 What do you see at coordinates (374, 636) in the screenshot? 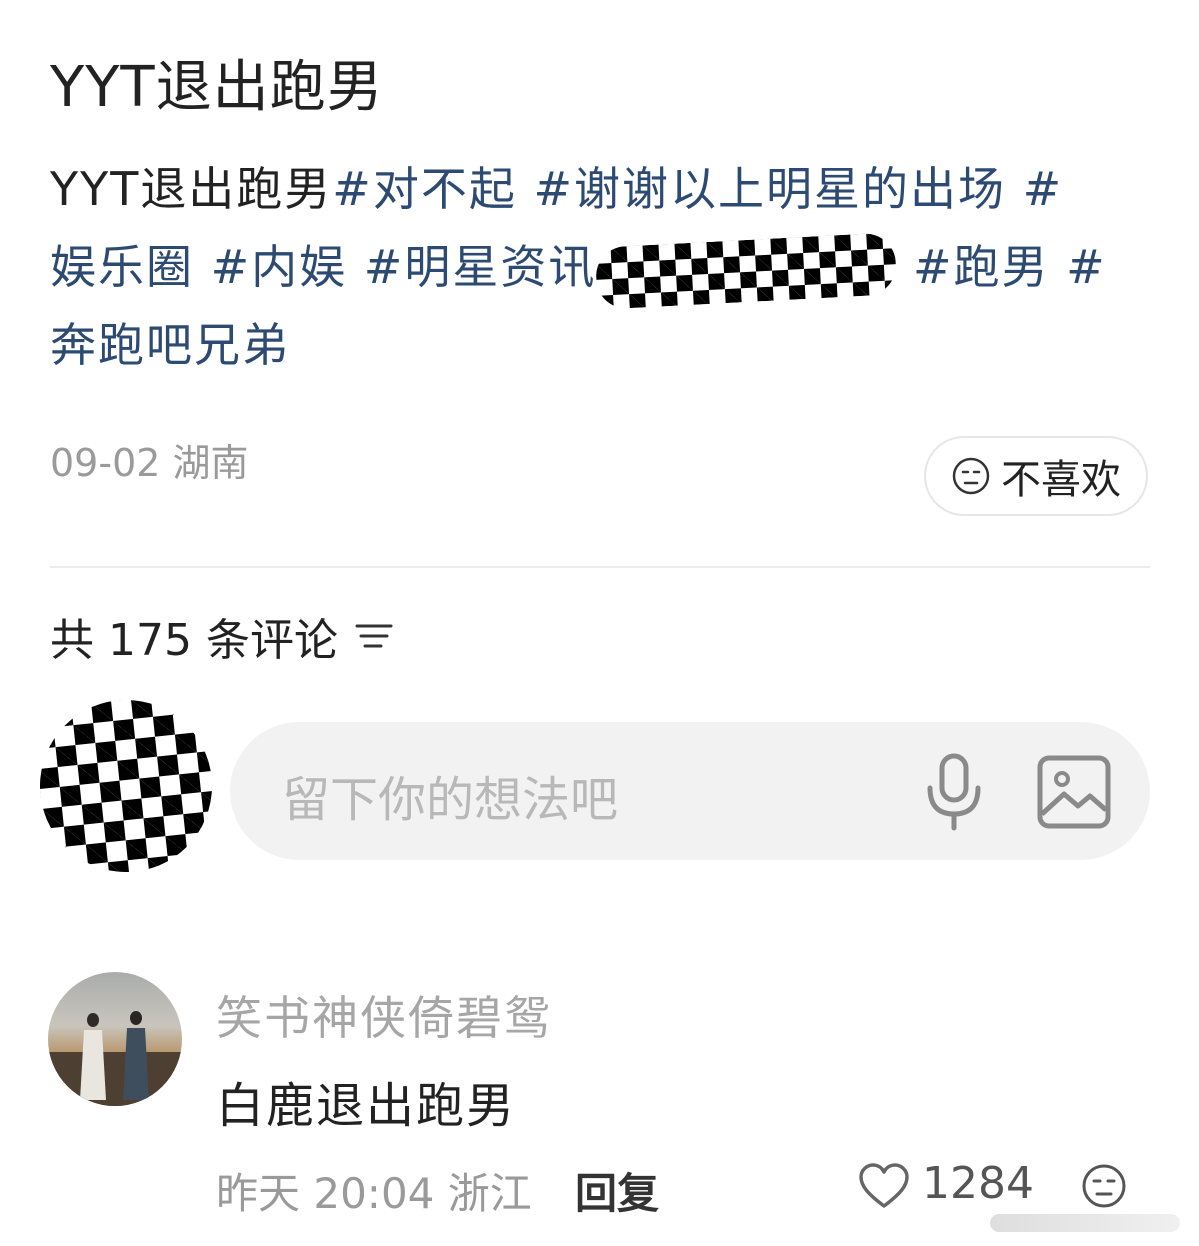
I see `sort-lines-icon` at bounding box center [374, 636].